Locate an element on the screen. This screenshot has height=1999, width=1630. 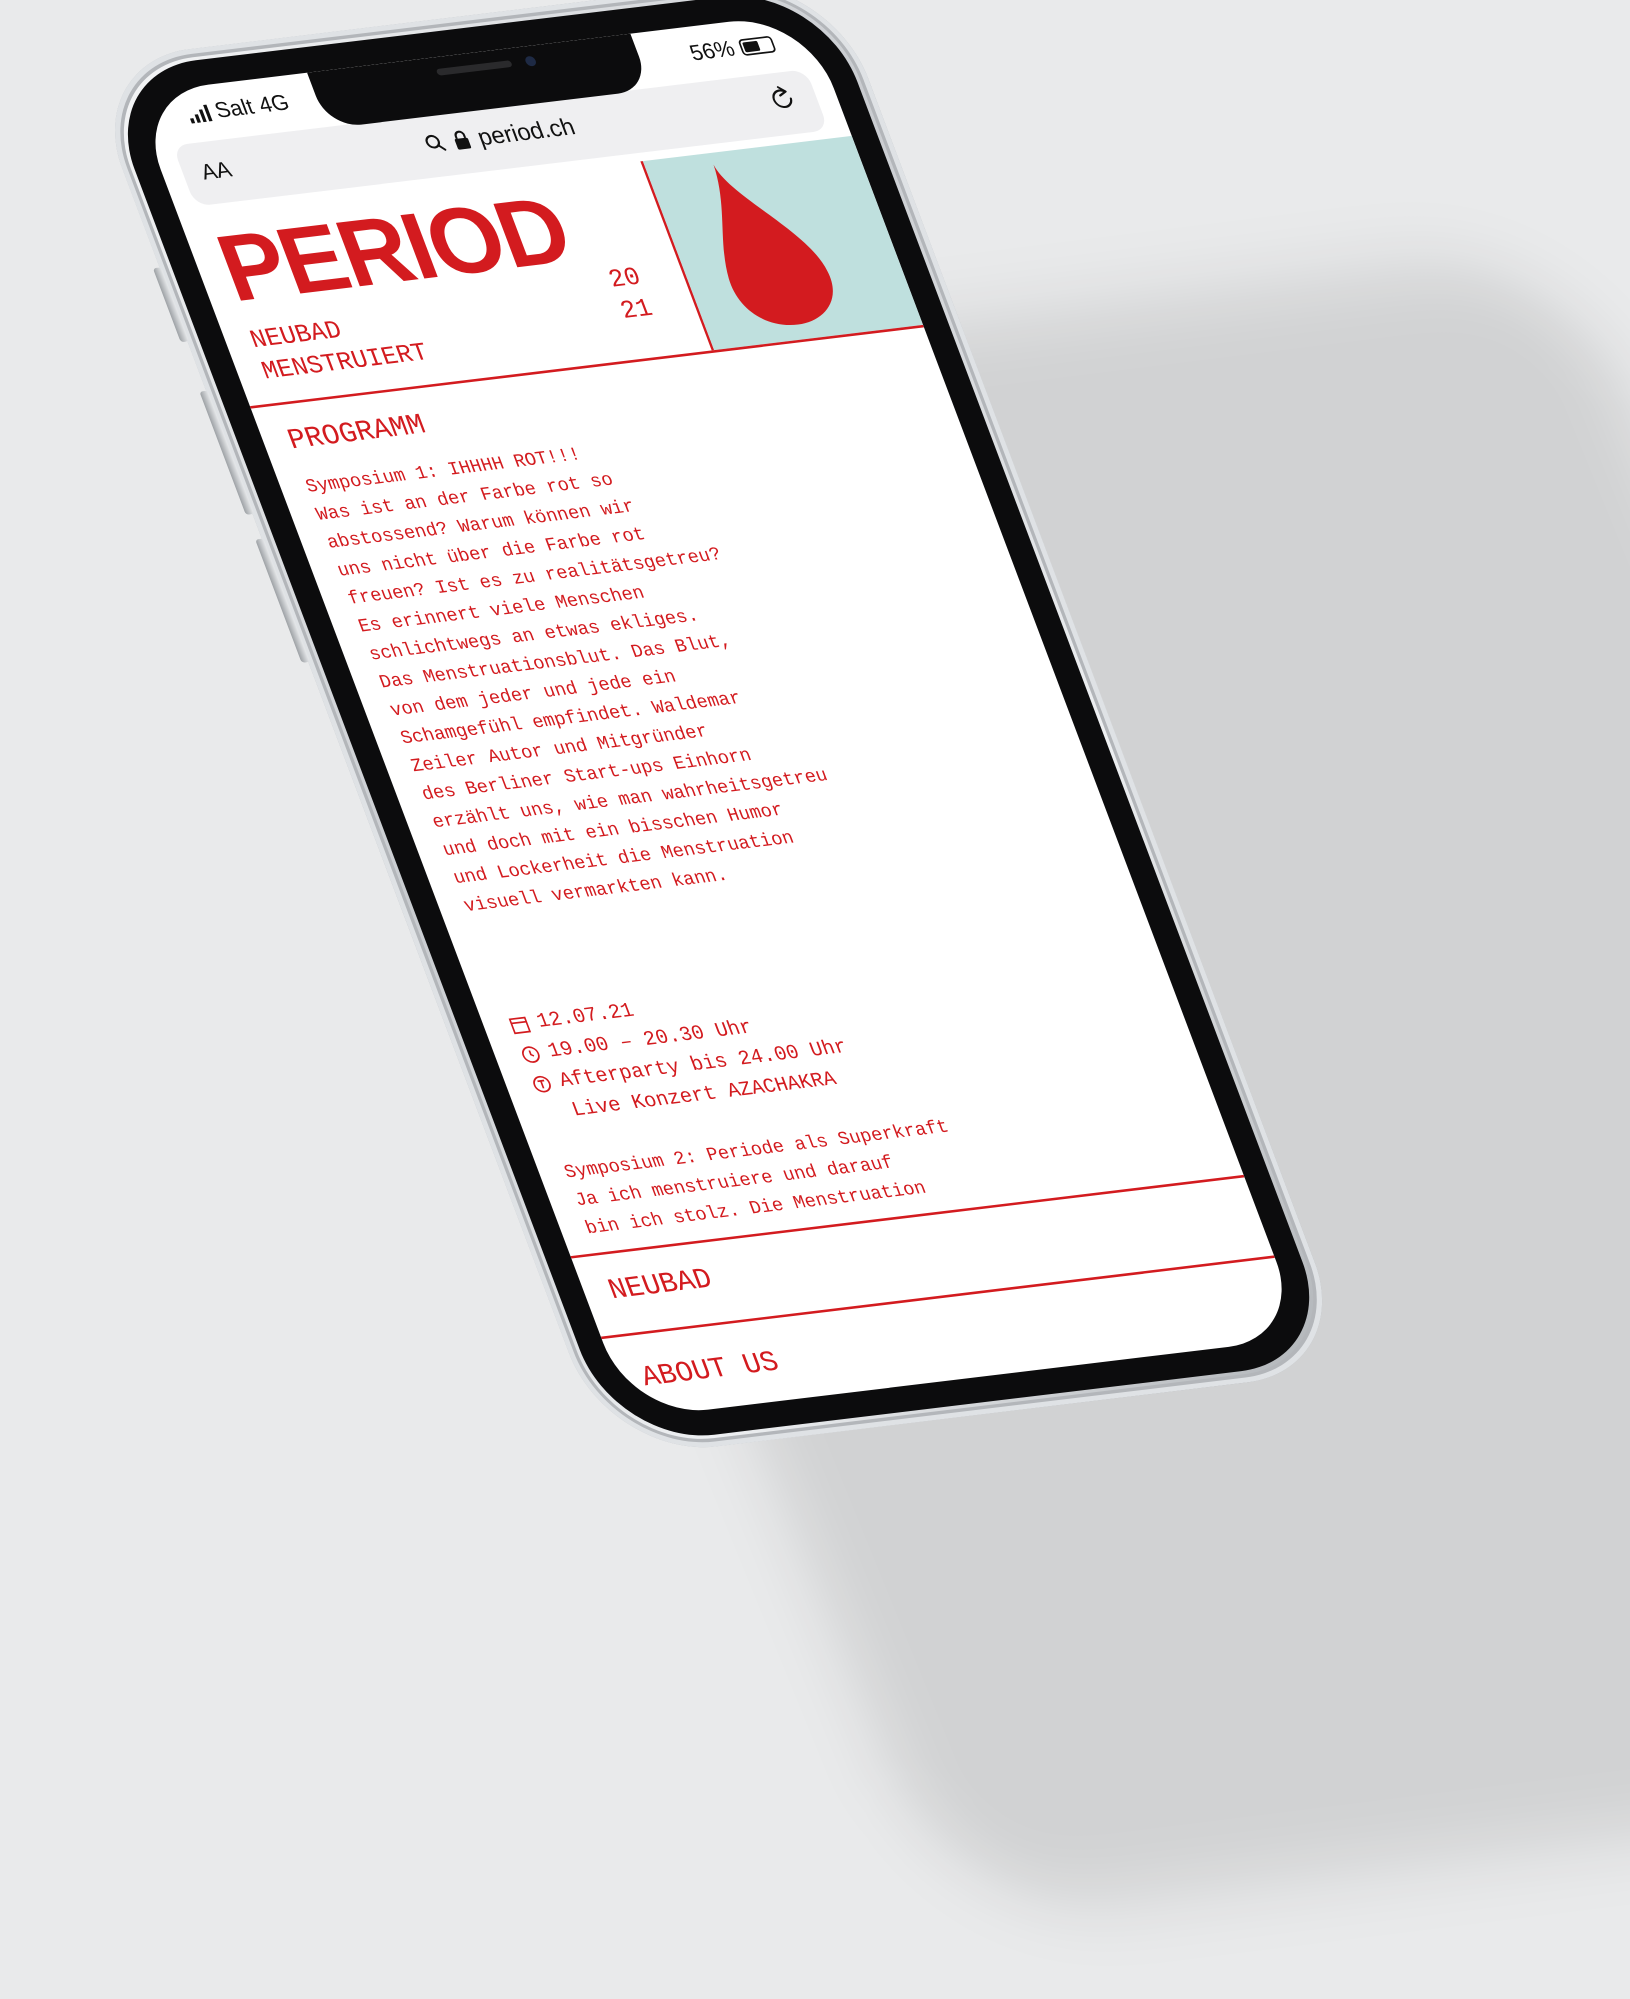
url-text: period.ch is located at coordinates (526, 132).